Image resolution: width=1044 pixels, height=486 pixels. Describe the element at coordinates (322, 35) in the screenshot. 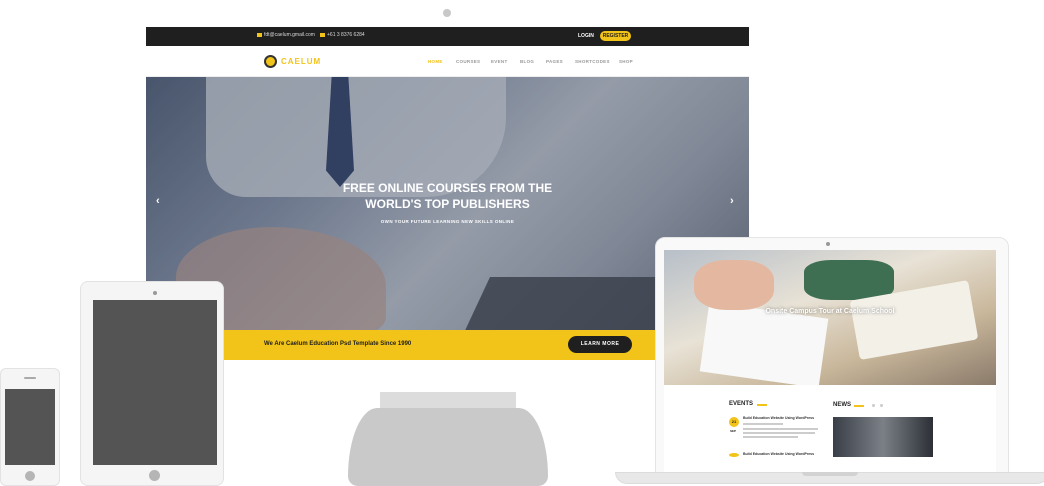

I see `phone-icon` at that location.